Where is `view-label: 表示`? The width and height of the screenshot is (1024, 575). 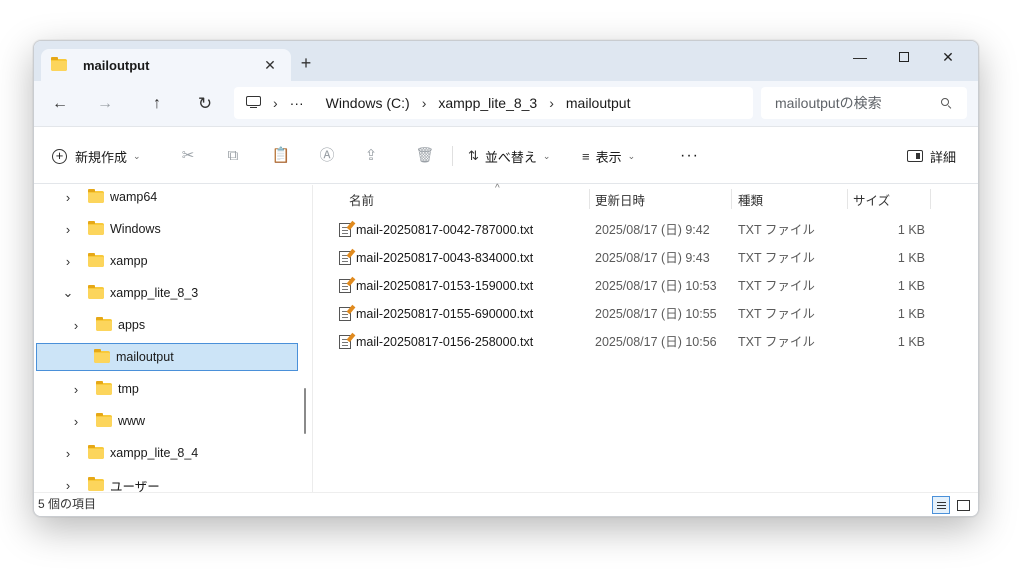
view-label: 表示 is located at coordinates (608, 157).